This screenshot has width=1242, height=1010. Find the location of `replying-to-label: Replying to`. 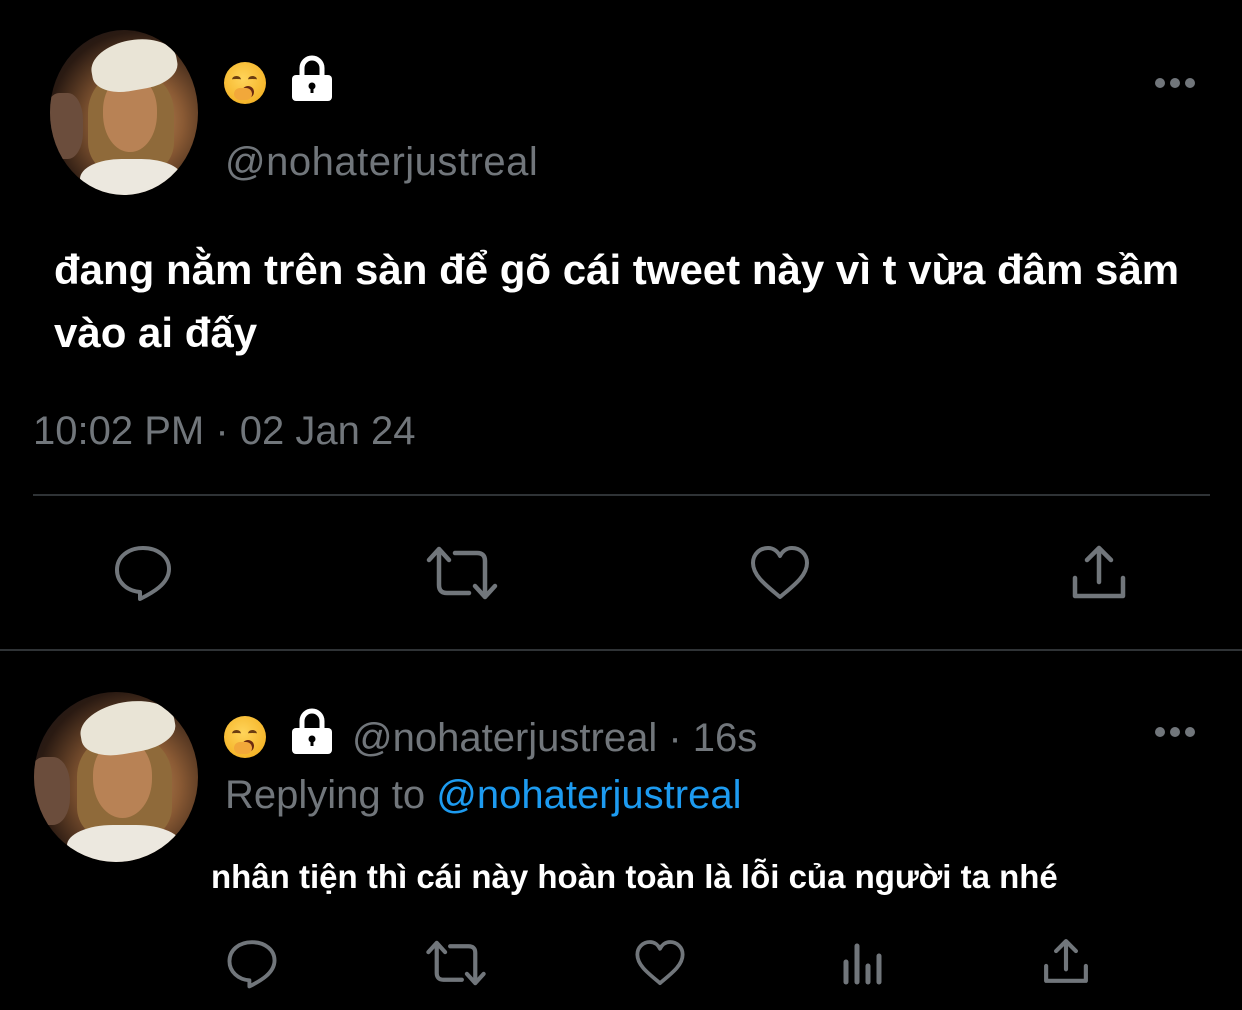

replying-to-label: Replying to is located at coordinates (331, 795).